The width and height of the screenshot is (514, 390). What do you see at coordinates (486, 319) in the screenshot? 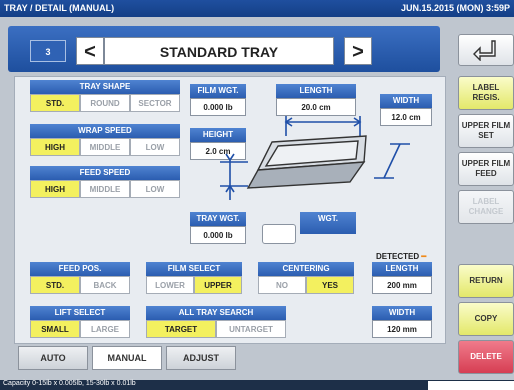
I see `copy-button: COPY` at bounding box center [486, 319].